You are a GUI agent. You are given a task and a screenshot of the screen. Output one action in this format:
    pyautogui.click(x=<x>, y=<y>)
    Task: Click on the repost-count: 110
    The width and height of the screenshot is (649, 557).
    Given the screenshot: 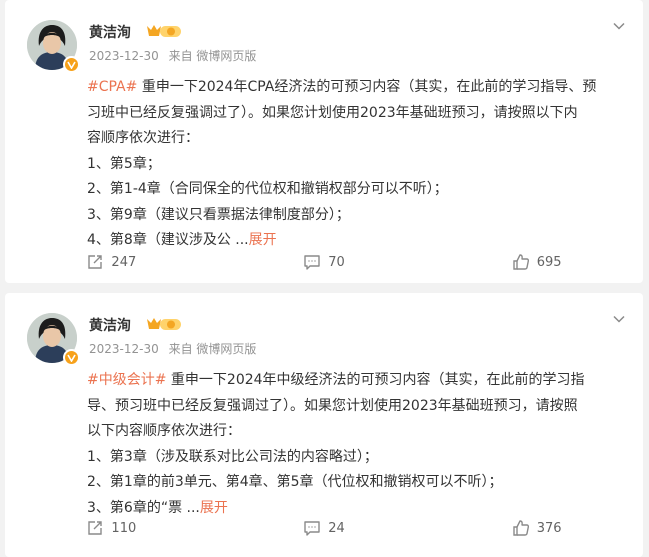 What is the action you would take?
    pyautogui.click(x=124, y=528)
    